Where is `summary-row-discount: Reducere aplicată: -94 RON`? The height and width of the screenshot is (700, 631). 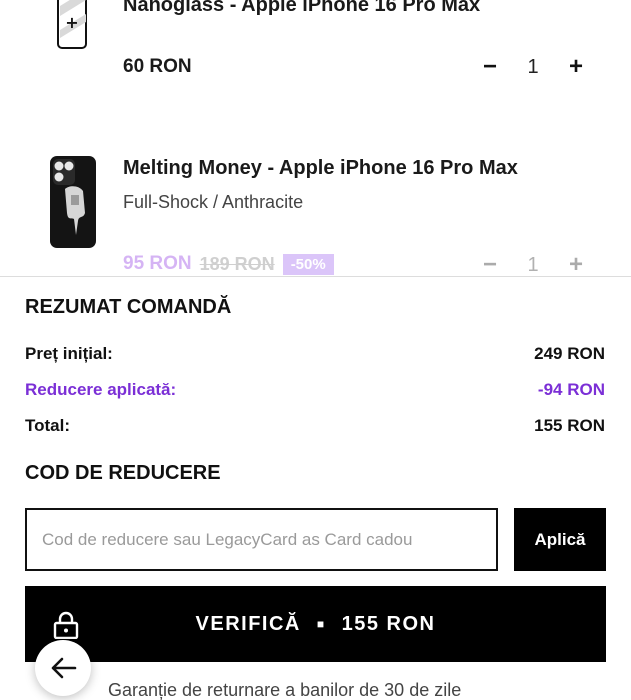 summary-row-discount: Reducere aplicată: -94 RON is located at coordinates (315, 390).